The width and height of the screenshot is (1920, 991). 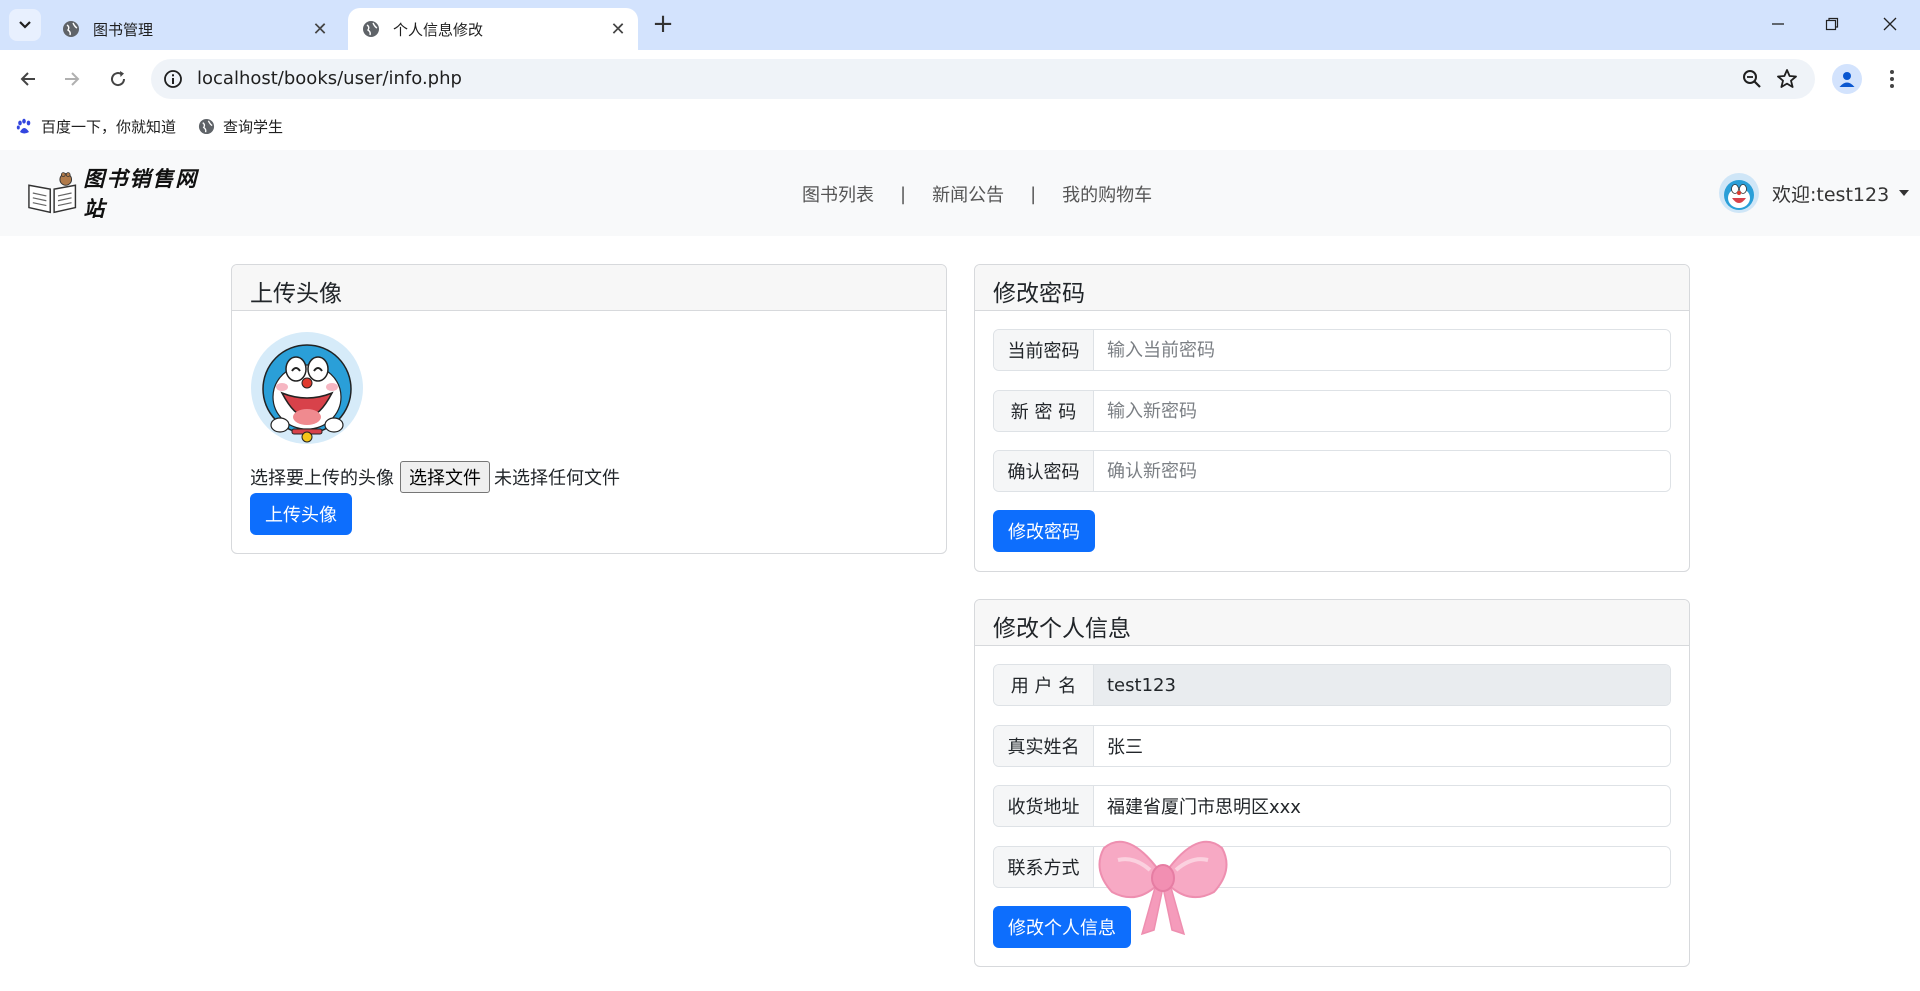 What do you see at coordinates (253, 126) in the screenshot?
I see `bookmark-label: 查询学生` at bounding box center [253, 126].